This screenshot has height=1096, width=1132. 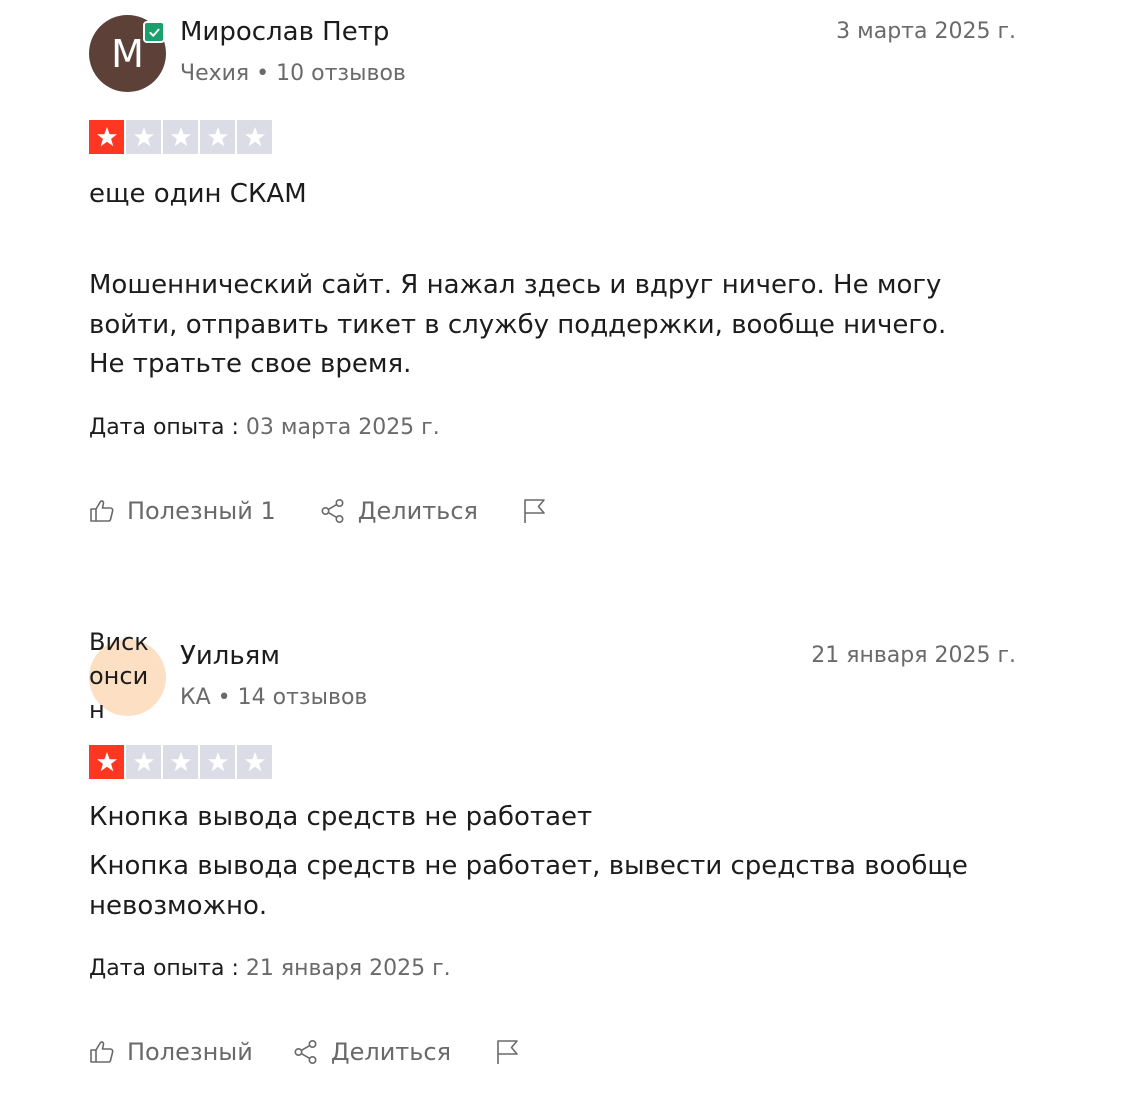 I want to click on checkmark-icon, so click(x=154, y=32).